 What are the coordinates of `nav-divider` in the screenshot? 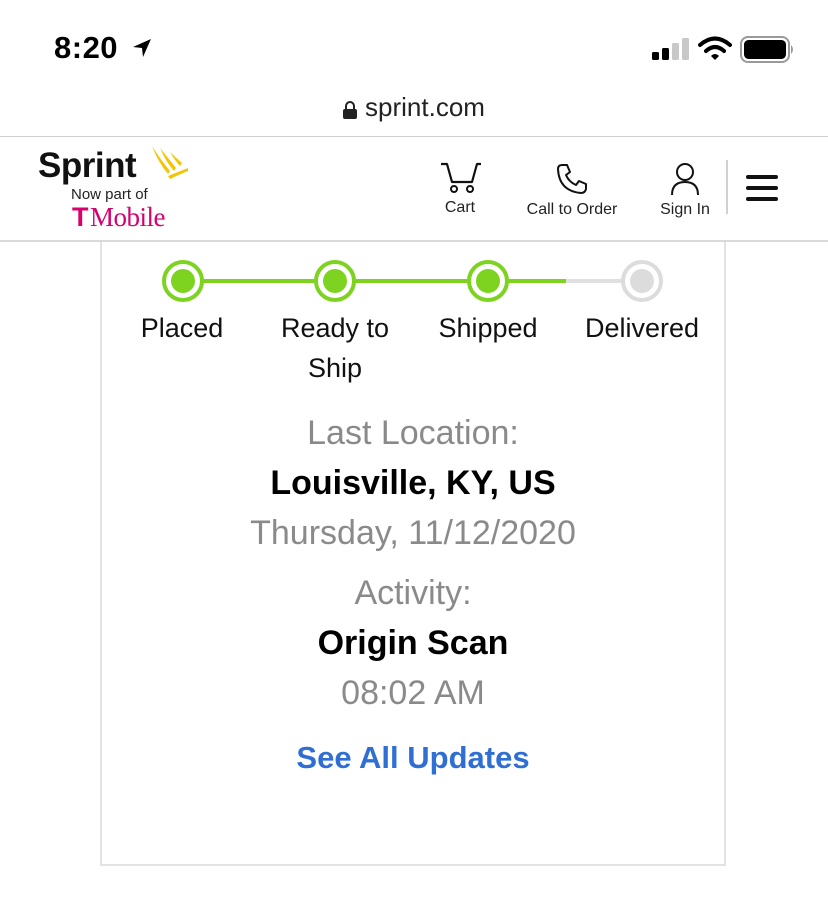 It's located at (727, 187).